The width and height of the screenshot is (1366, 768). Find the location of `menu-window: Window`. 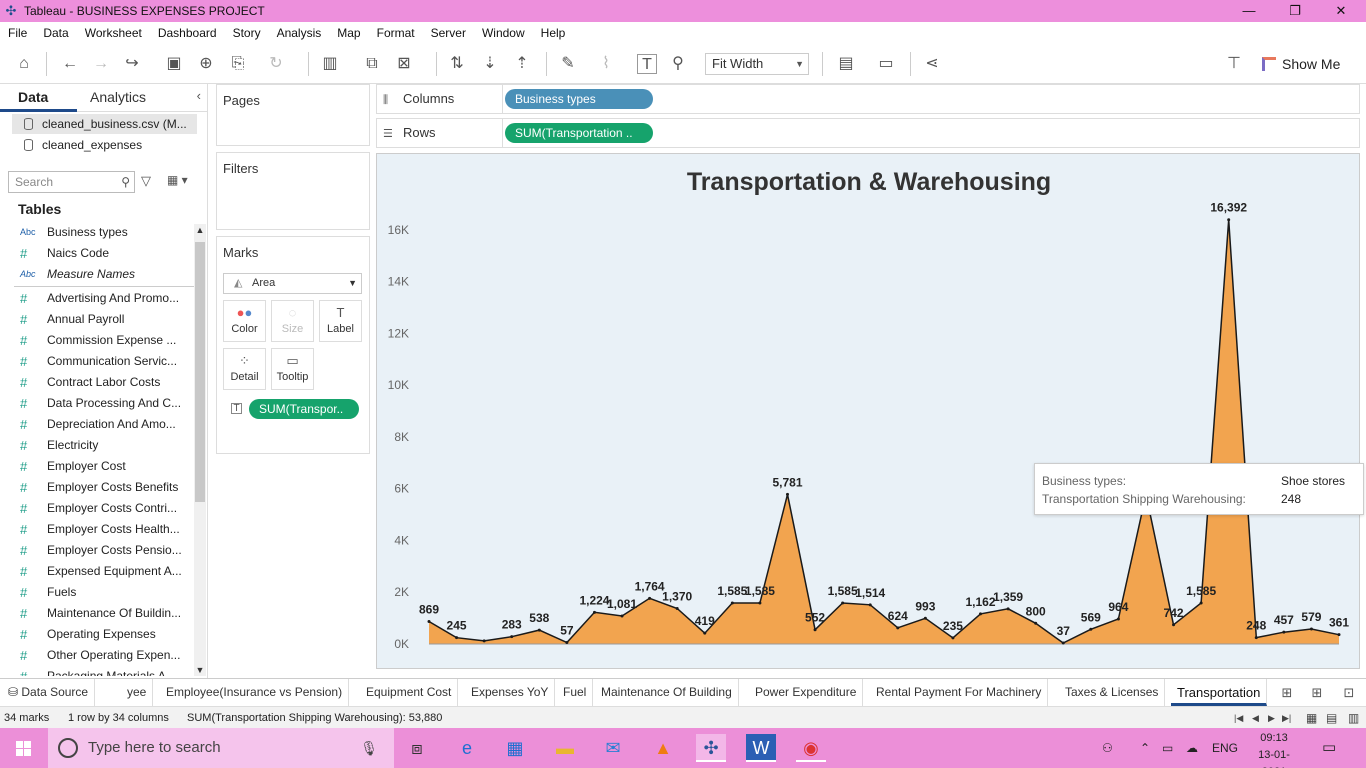

menu-window: Window is located at coordinates (503, 33).